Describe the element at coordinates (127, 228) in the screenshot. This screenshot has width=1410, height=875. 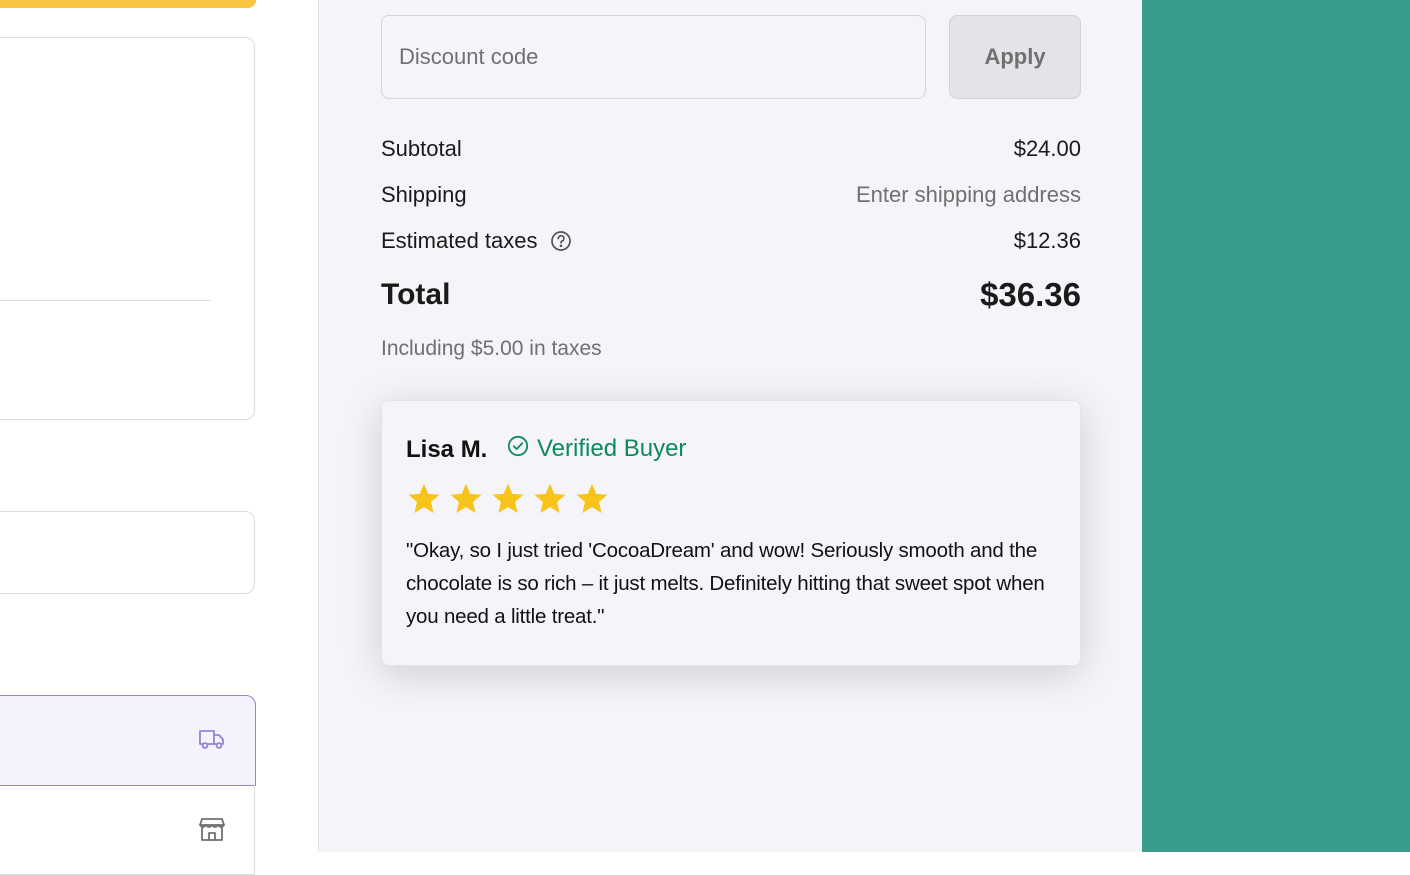
I see `contact-delivery-panel` at that location.